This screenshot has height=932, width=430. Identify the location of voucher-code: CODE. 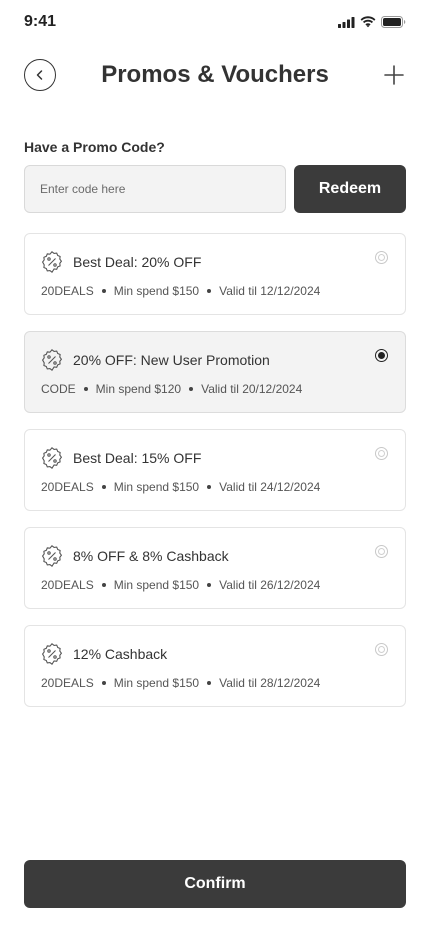
(58, 389).